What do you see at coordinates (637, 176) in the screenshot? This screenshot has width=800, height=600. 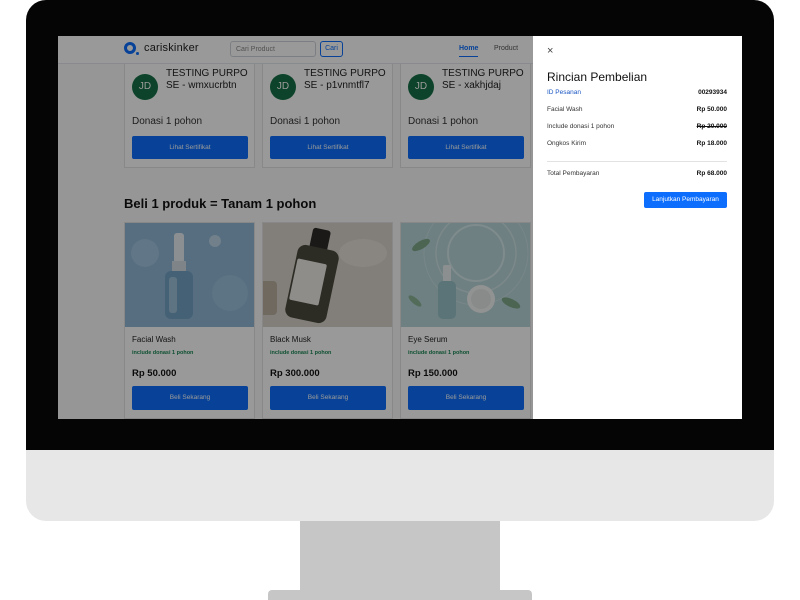 I see `total-row: Total Pembayaran Rp 68.000` at bounding box center [637, 176].